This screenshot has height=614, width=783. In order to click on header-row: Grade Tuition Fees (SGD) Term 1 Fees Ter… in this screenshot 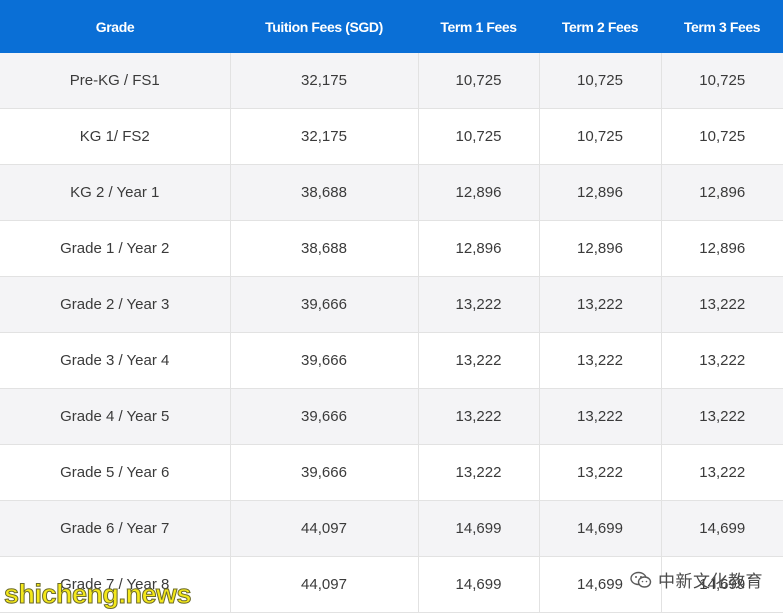, I will do `click(391, 26)`.